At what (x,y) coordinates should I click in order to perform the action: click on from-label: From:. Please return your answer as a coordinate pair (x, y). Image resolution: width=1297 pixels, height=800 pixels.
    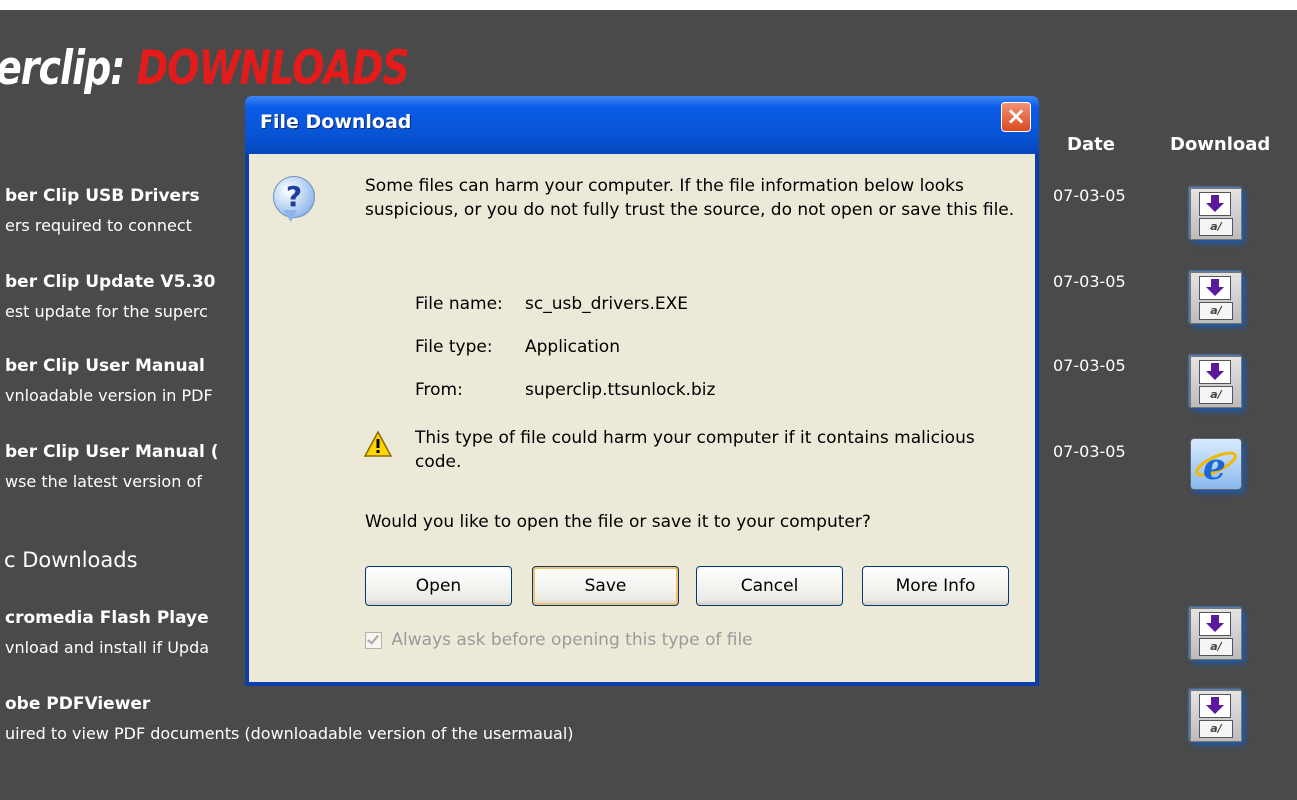
    Looking at the image, I should click on (439, 390).